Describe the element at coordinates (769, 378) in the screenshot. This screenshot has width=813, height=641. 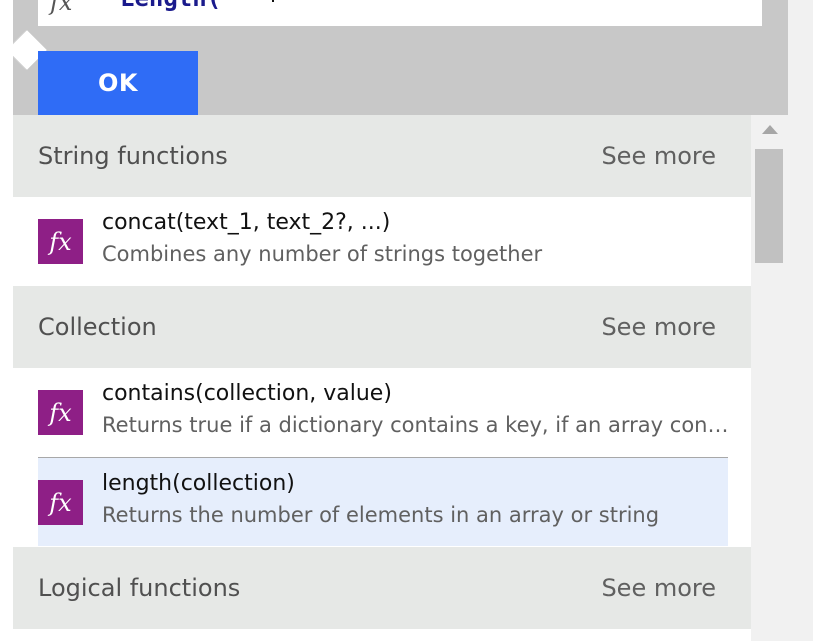
I see `scrollbar` at that location.